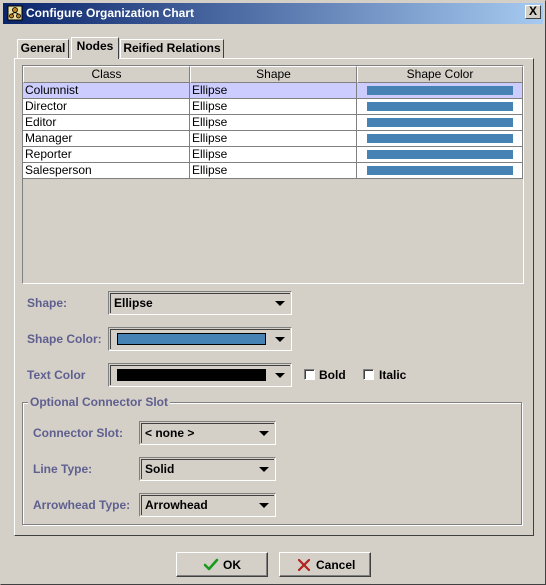 The width and height of the screenshot is (546, 585). I want to click on column-header-class: Class, so click(106, 74).